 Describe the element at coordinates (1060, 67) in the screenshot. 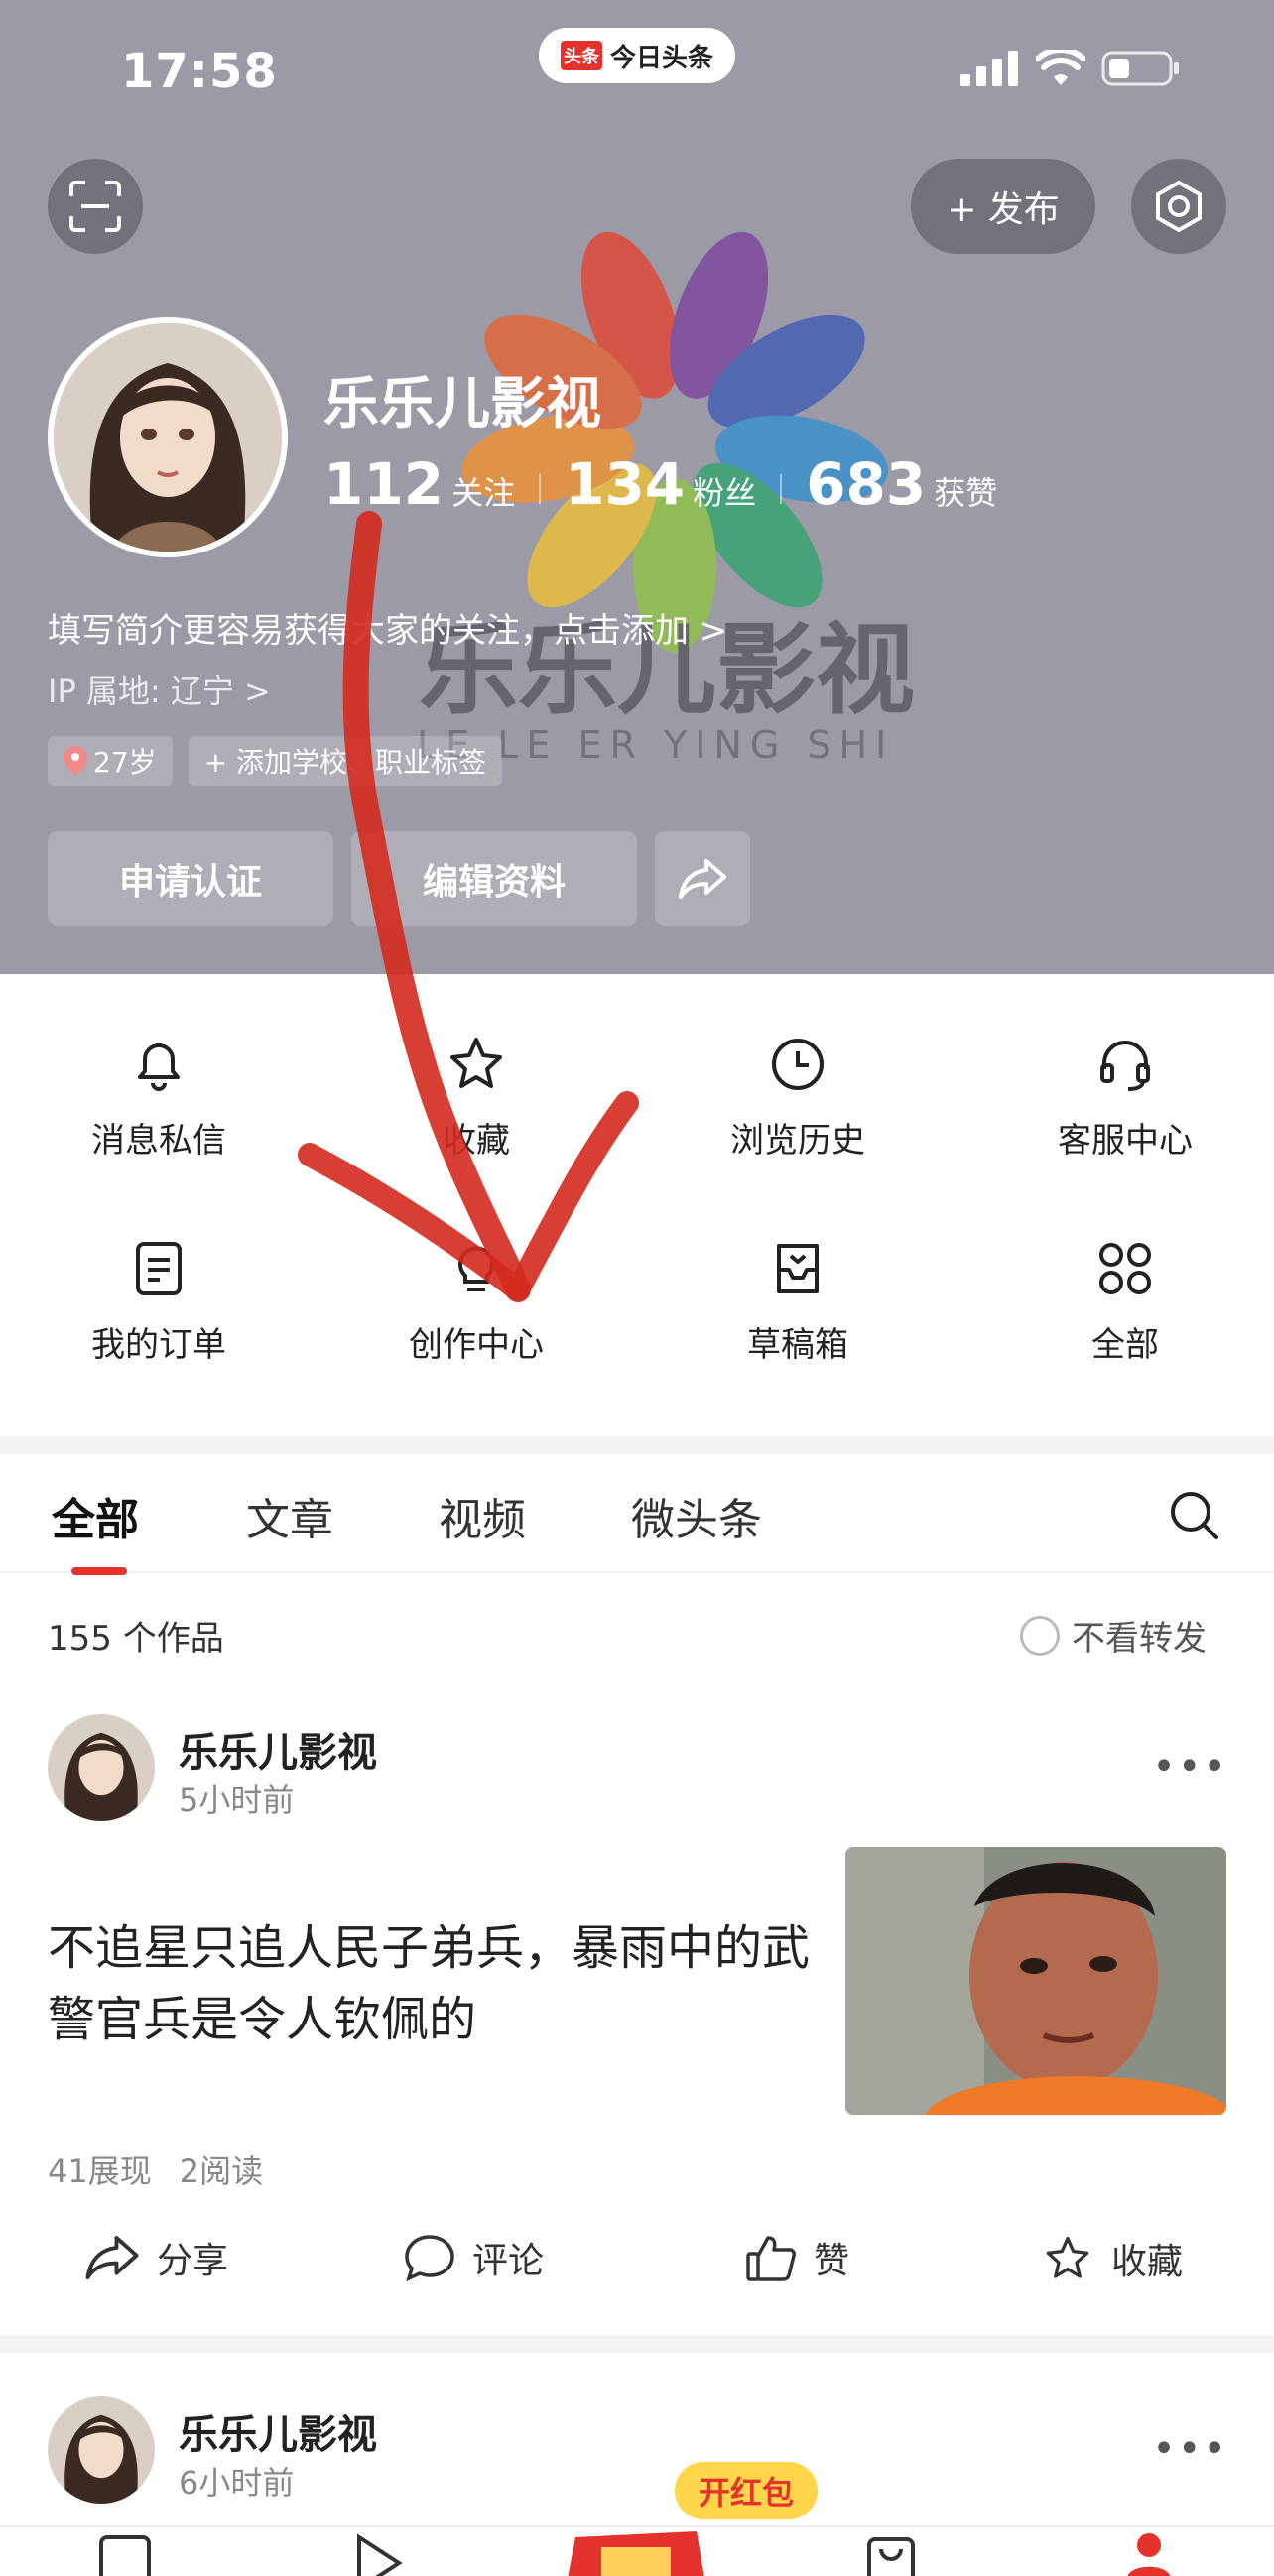

I see `wifi-icon` at that location.